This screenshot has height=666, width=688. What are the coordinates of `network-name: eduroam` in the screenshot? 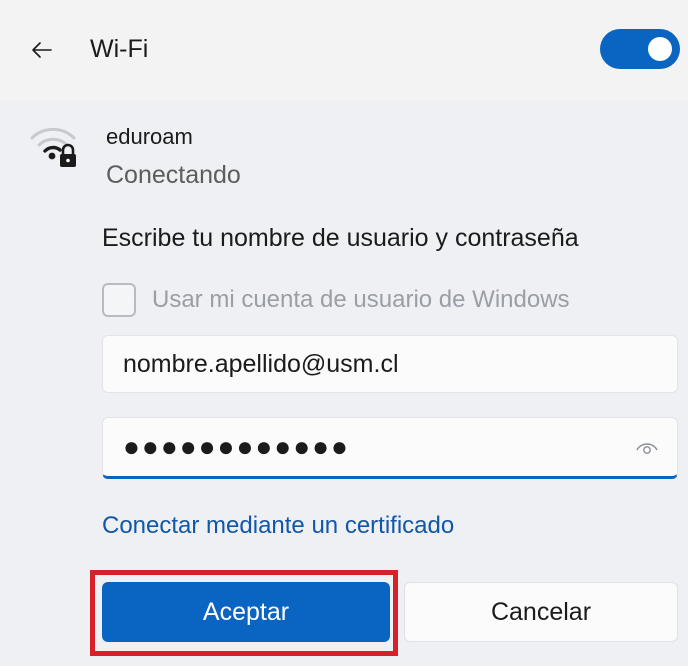 It's located at (149, 136).